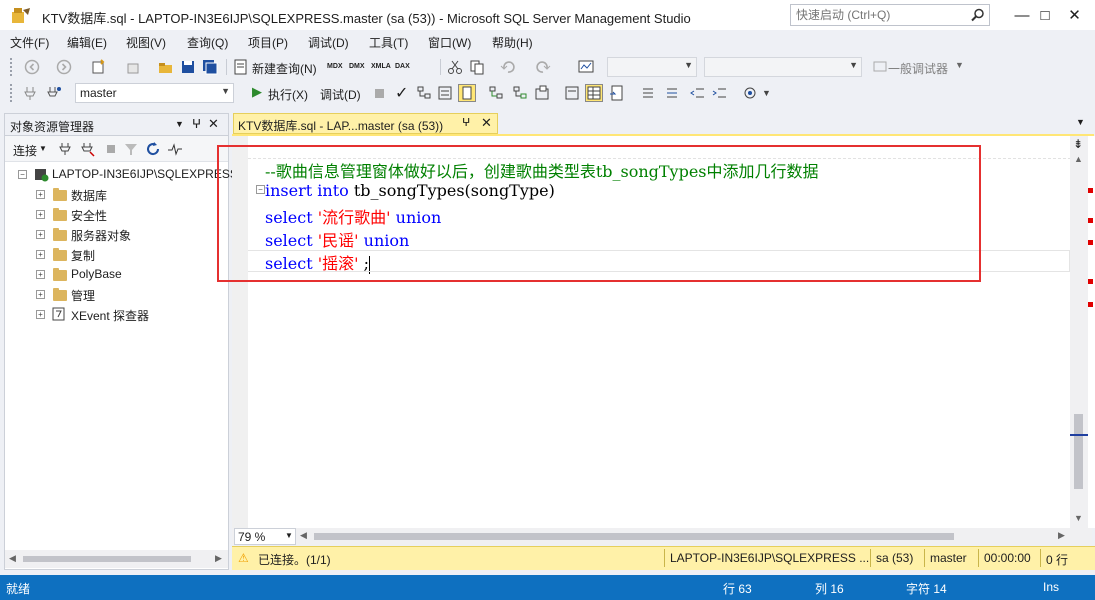 The width and height of the screenshot is (1095, 600). I want to click on scroll-down-icon: ▼, so click(1078, 518).